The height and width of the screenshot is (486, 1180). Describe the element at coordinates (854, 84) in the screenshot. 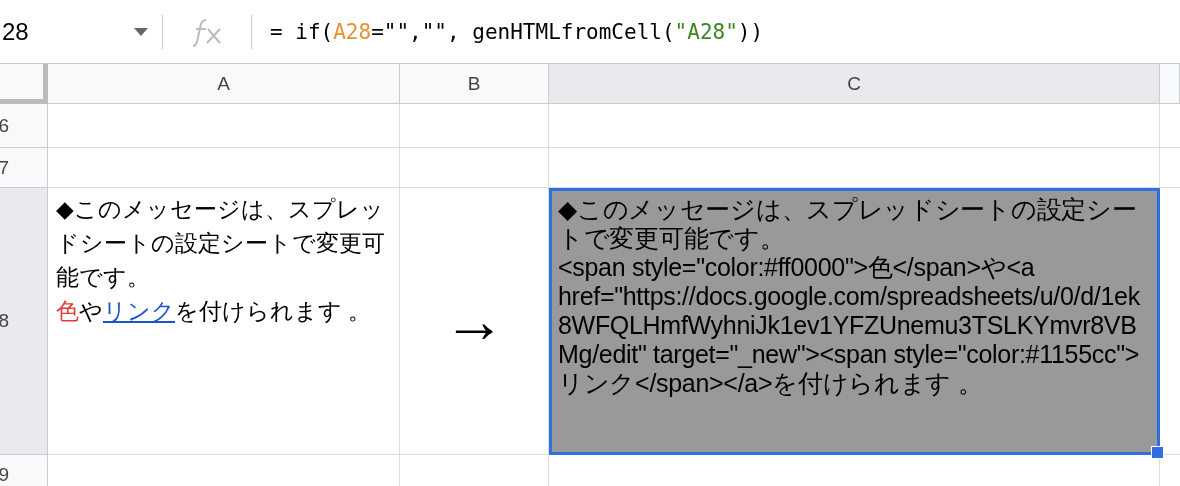

I see `column-header: C` at that location.